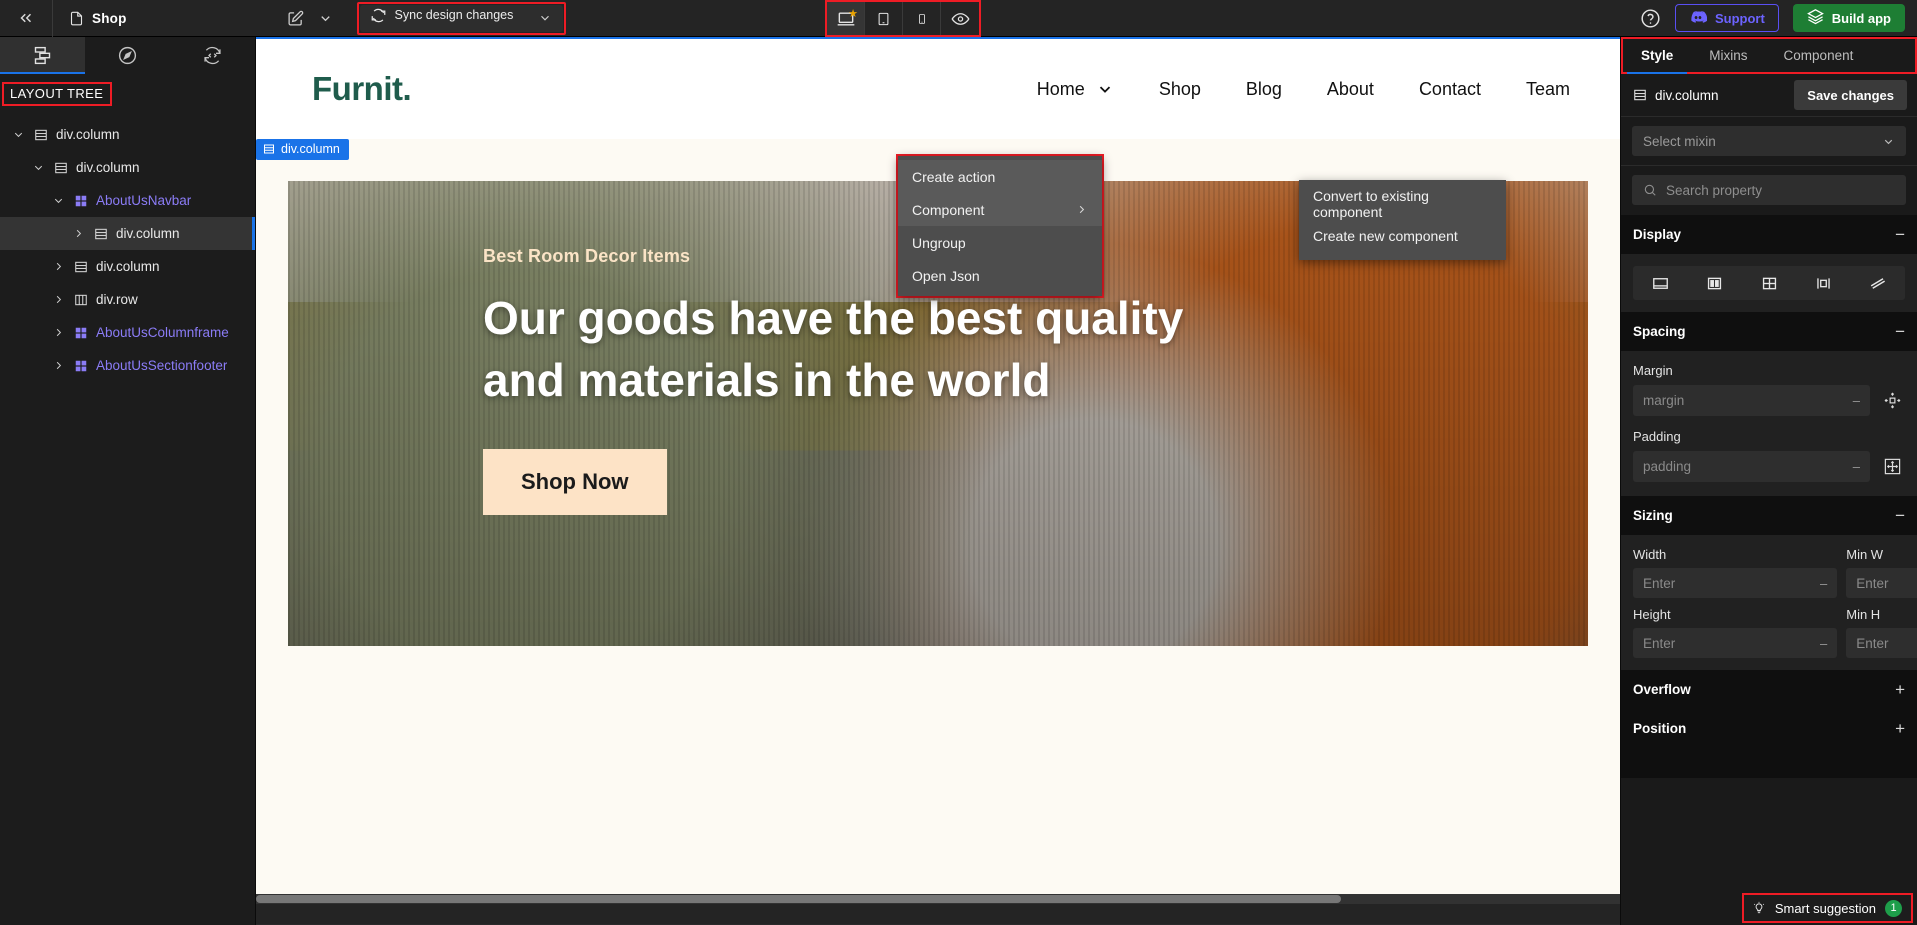 This screenshot has height=925, width=1917. Describe the element at coordinates (1657, 56) in the screenshot. I see `tab-style: Style` at that location.